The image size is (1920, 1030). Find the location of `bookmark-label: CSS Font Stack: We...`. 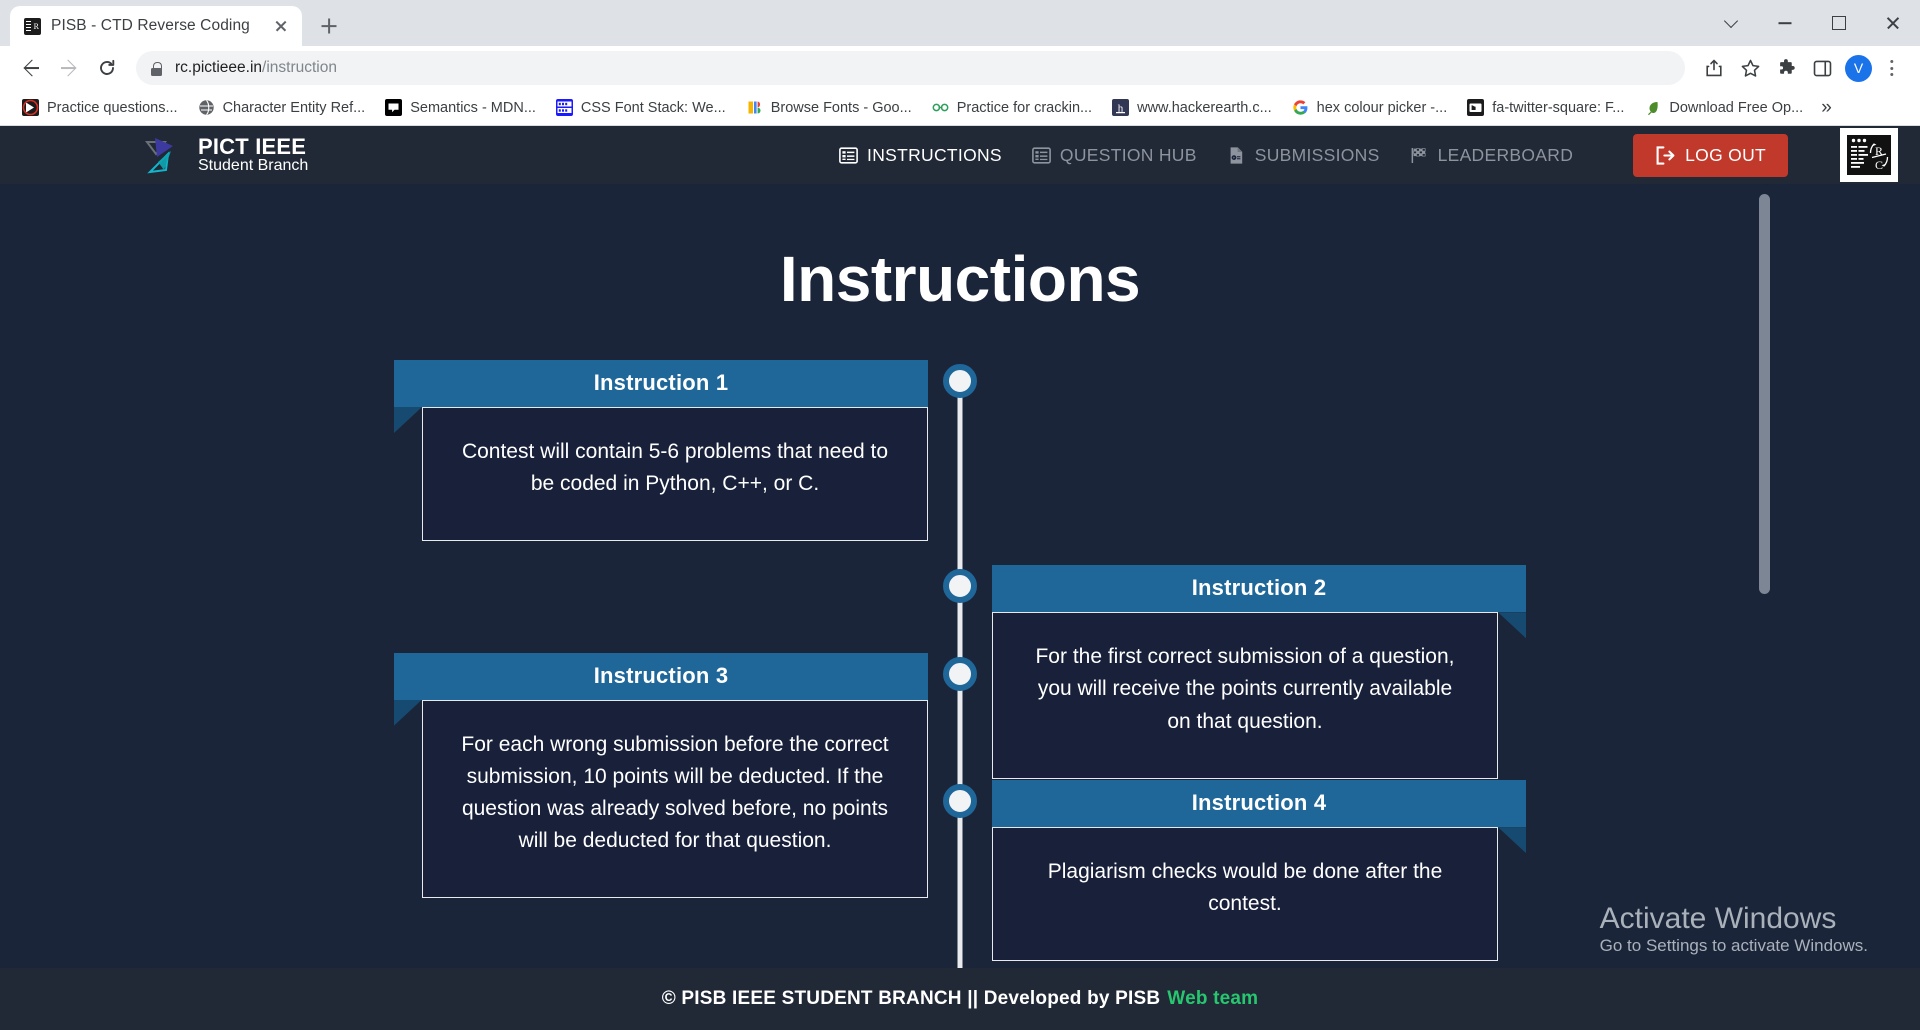

bookmark-label: CSS Font Stack: We... is located at coordinates (653, 107).